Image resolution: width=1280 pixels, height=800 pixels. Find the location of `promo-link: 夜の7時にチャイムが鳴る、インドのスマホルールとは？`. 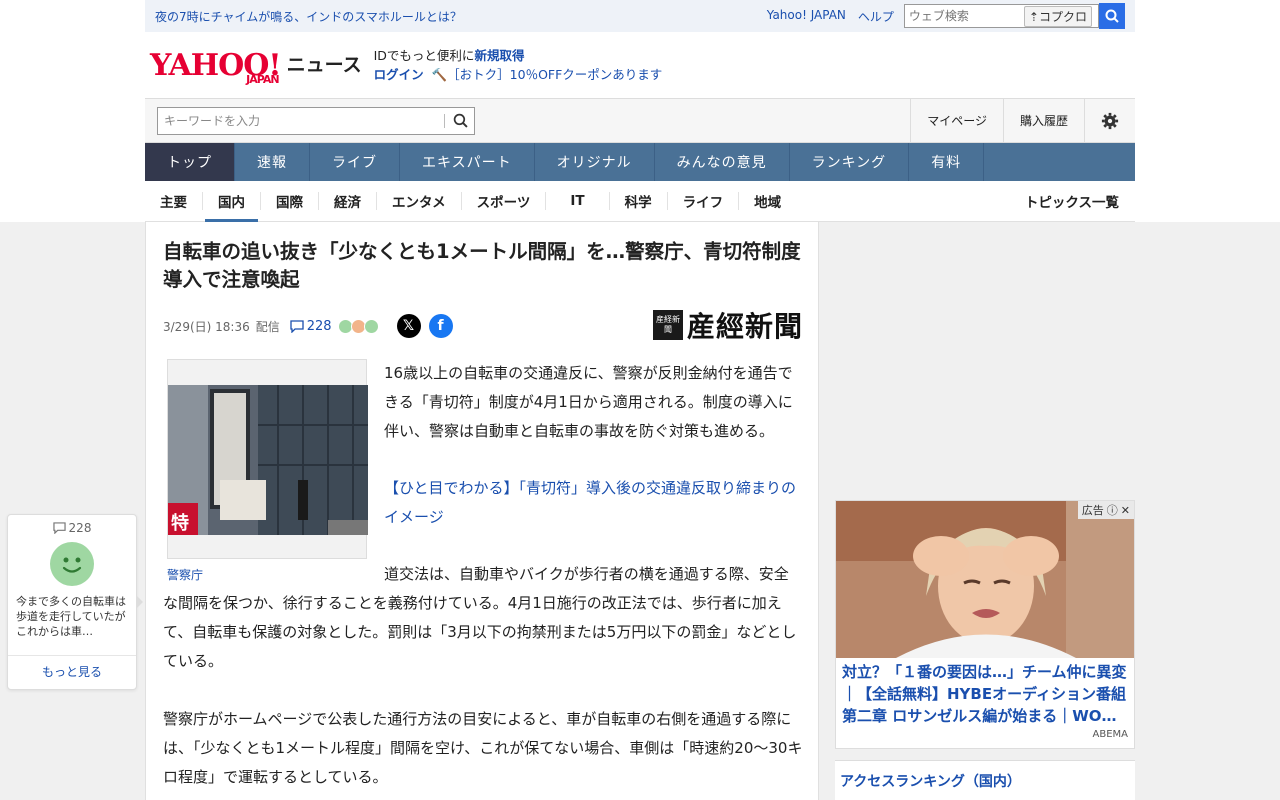

promo-link: 夜の7時にチャイムが鳴る、インドのスマホルールとは？ is located at coordinates (461, 16).